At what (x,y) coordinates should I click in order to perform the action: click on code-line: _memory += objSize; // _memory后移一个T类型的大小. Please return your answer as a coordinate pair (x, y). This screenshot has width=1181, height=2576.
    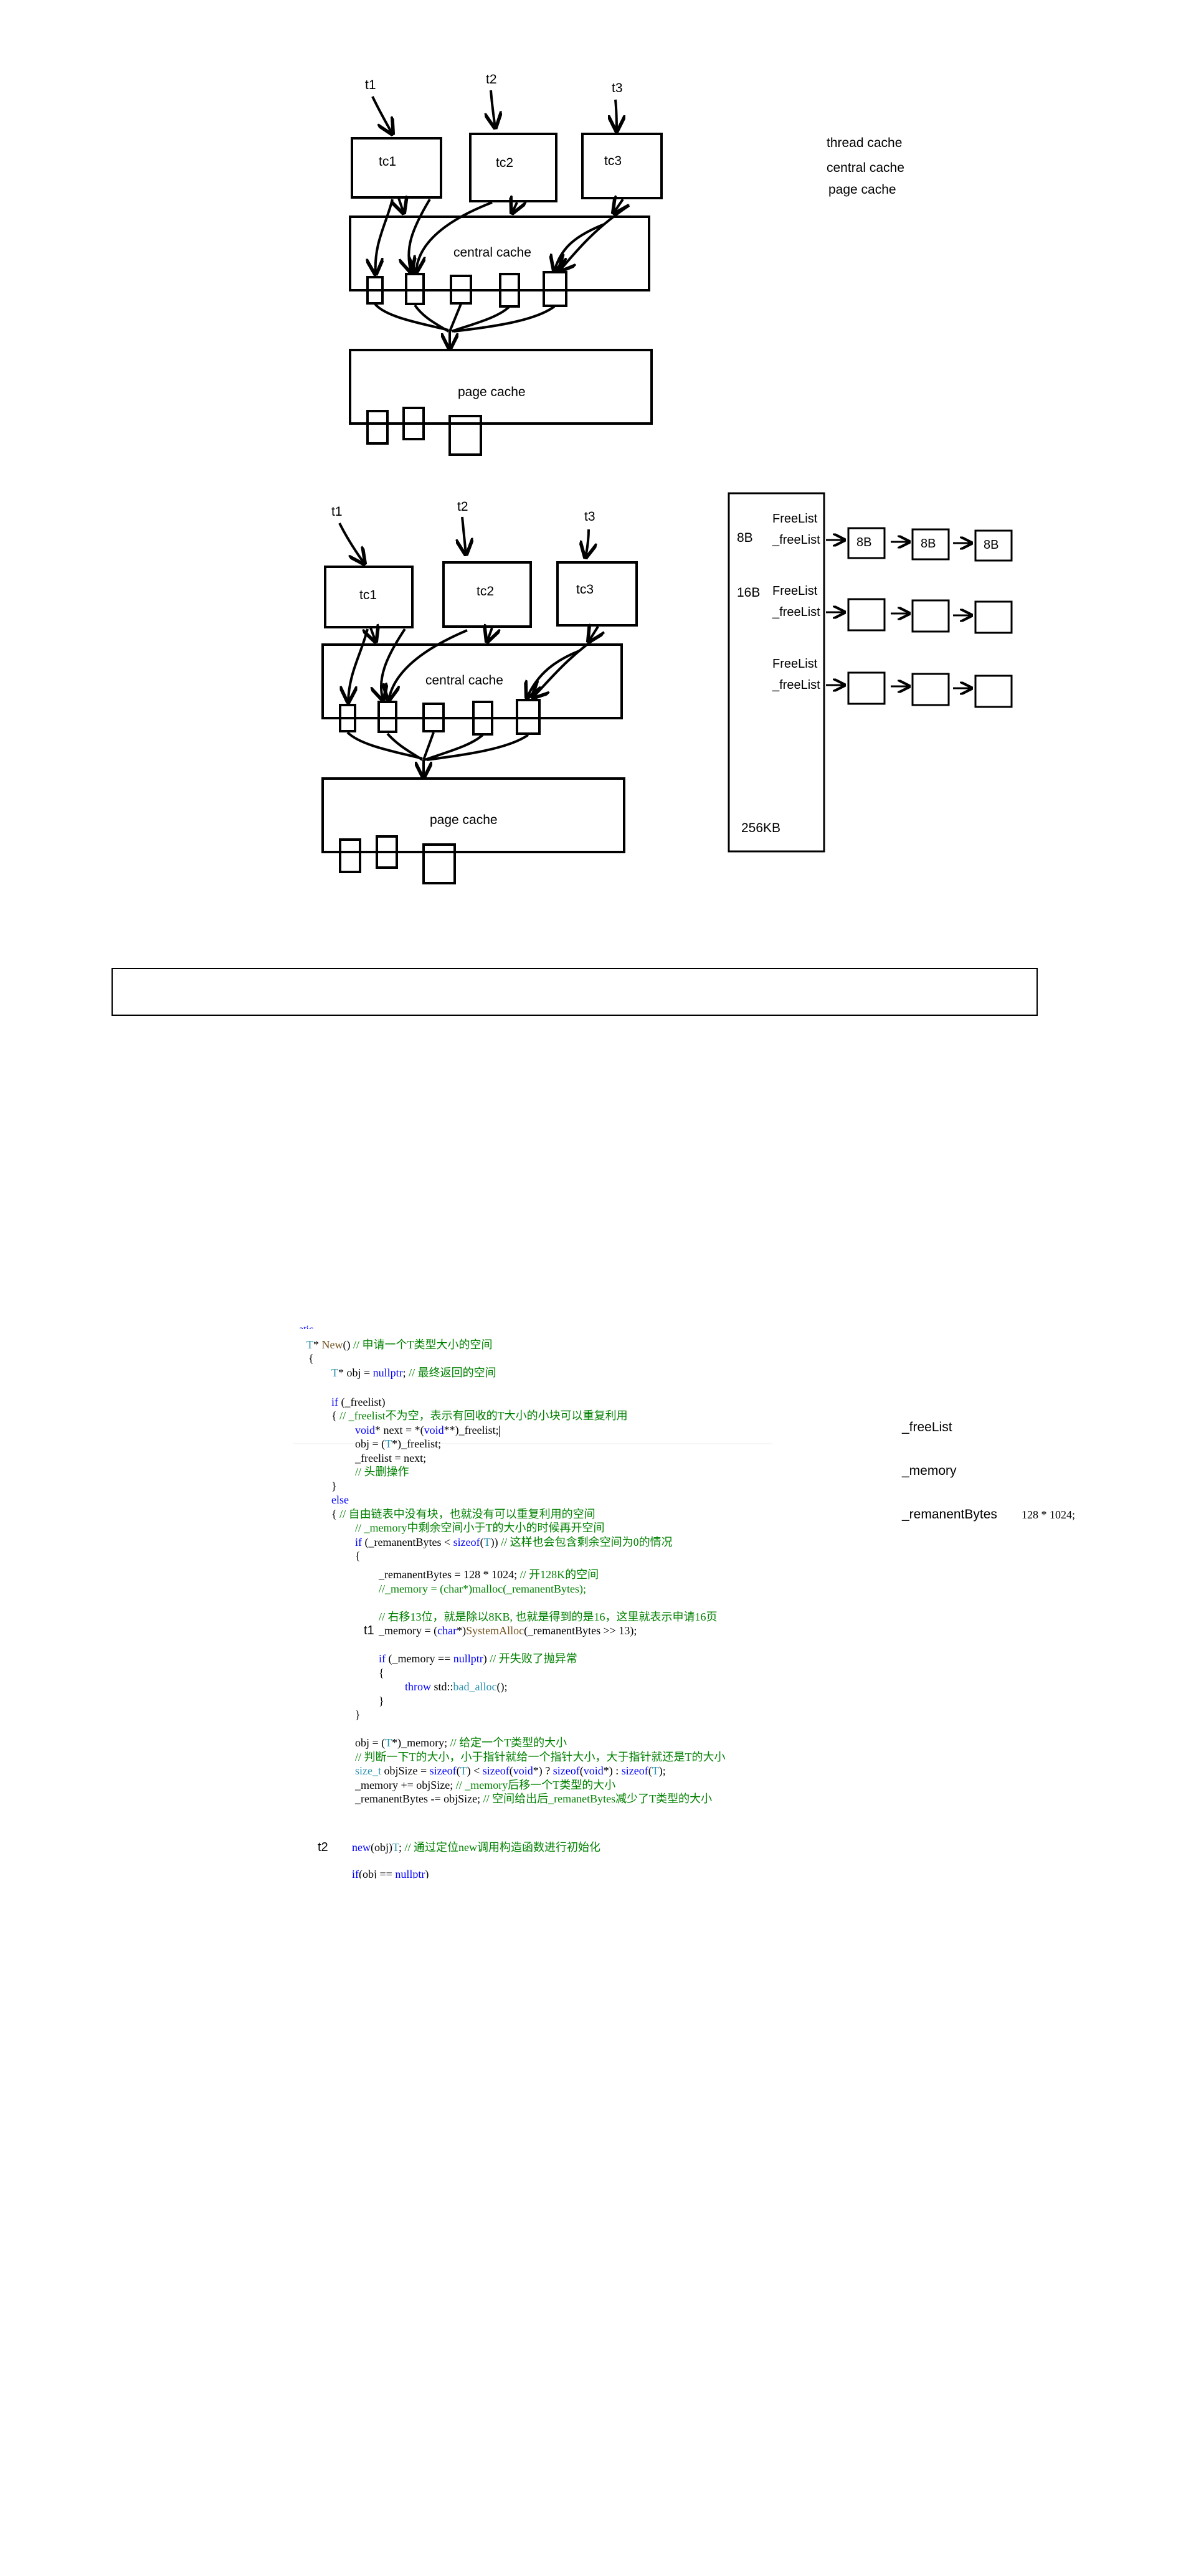
    Looking at the image, I should click on (486, 1785).